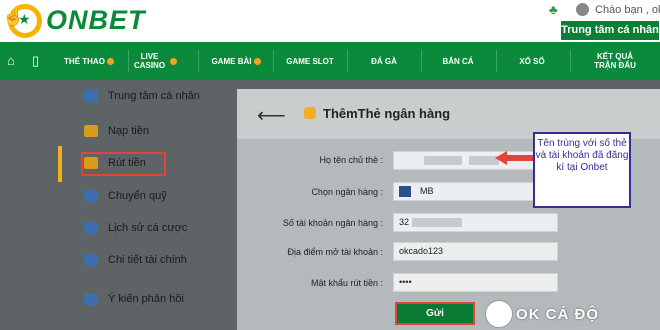 The image size is (660, 330). I want to click on bank-icon, so click(405, 191).